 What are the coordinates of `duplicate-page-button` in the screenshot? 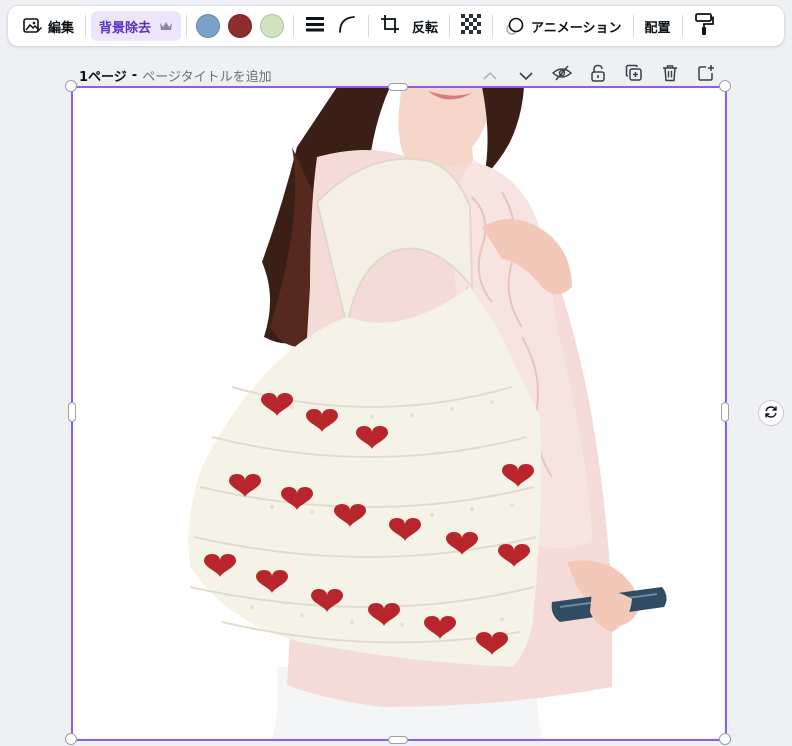 It's located at (634, 75).